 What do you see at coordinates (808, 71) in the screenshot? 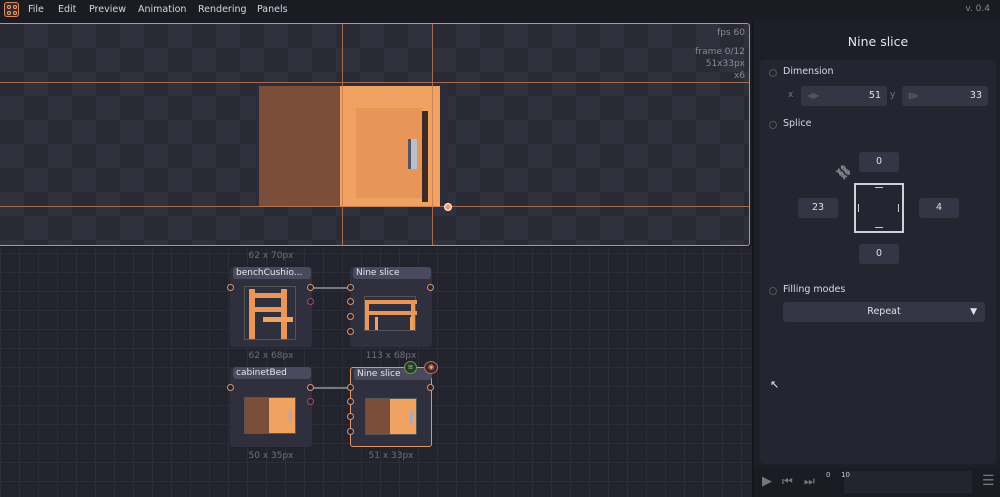
I see `dimension-label: Dimension` at bounding box center [808, 71].